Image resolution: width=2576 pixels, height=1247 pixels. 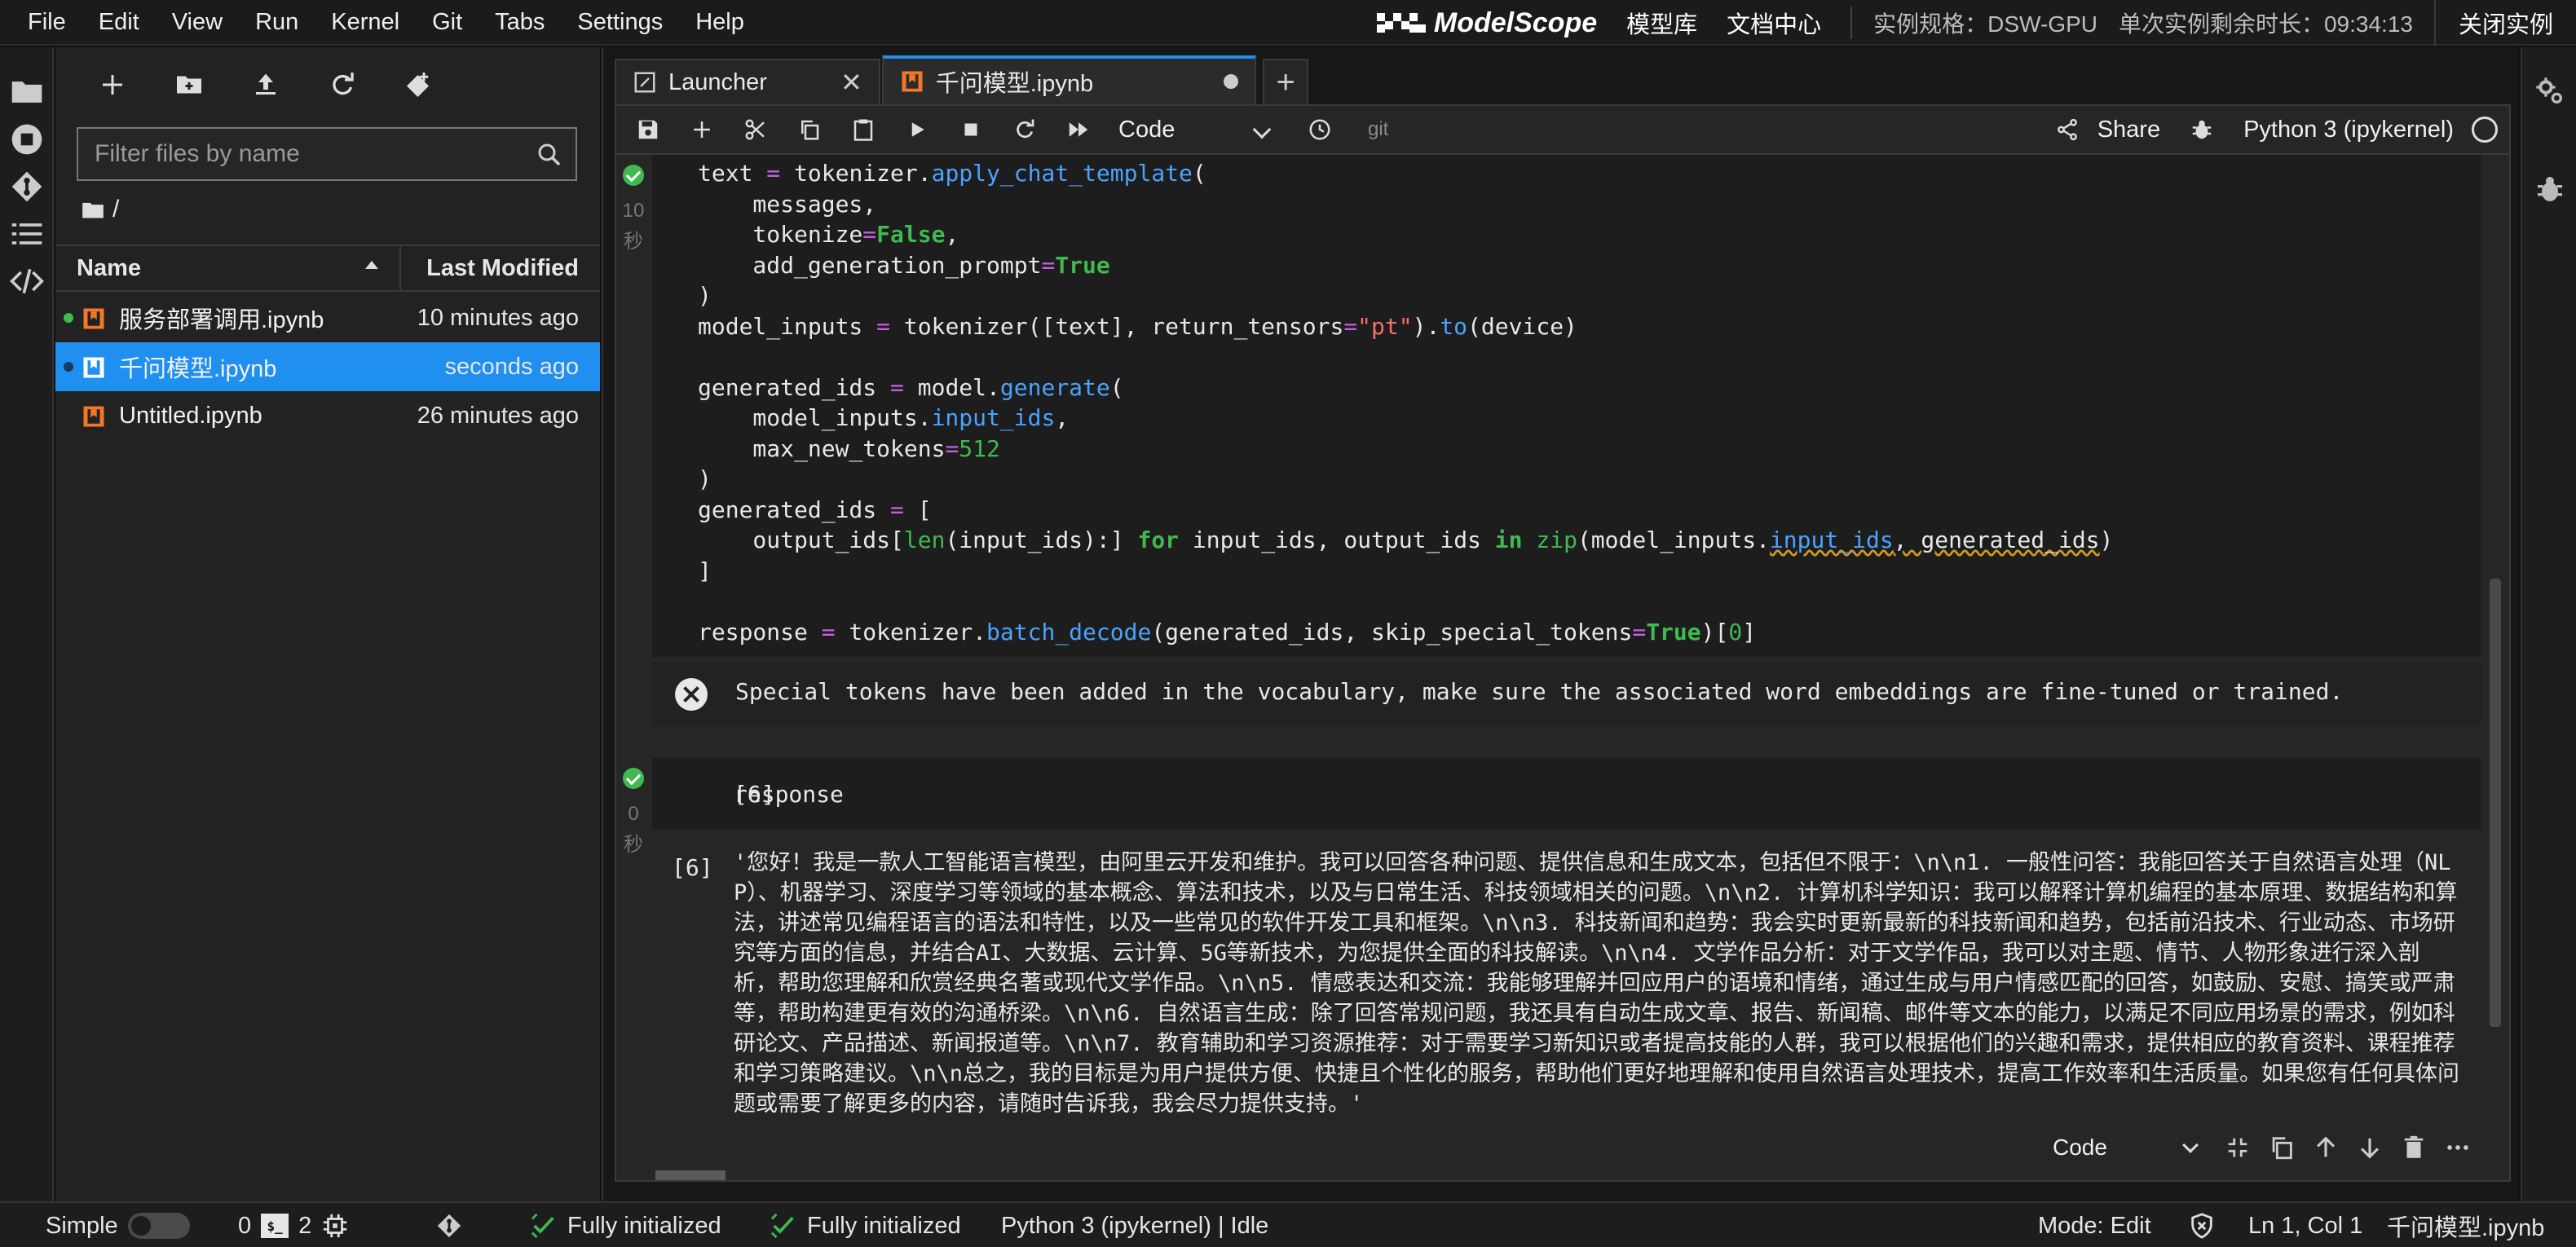 I want to click on copy-button, so click(x=809, y=129).